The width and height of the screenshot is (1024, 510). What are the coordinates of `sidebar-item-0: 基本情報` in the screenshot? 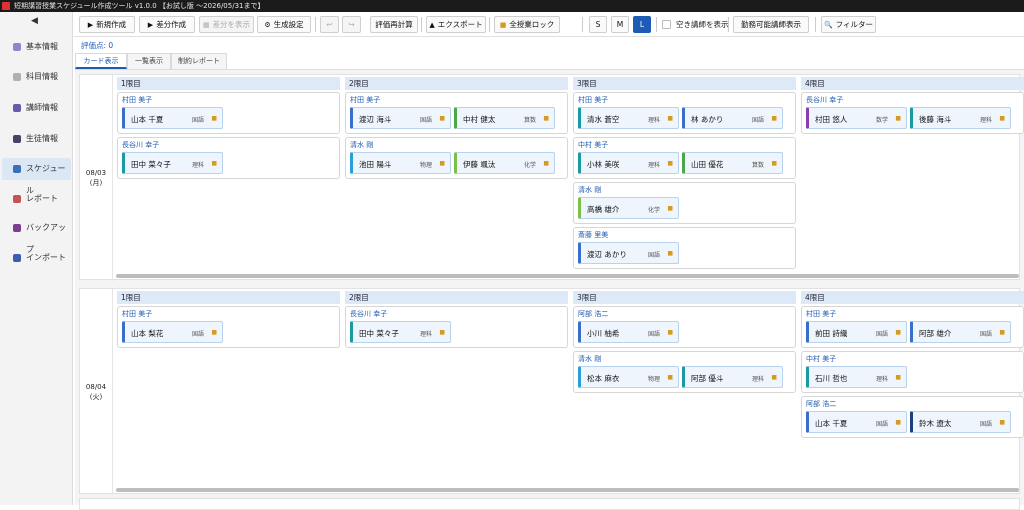 It's located at (36, 47).